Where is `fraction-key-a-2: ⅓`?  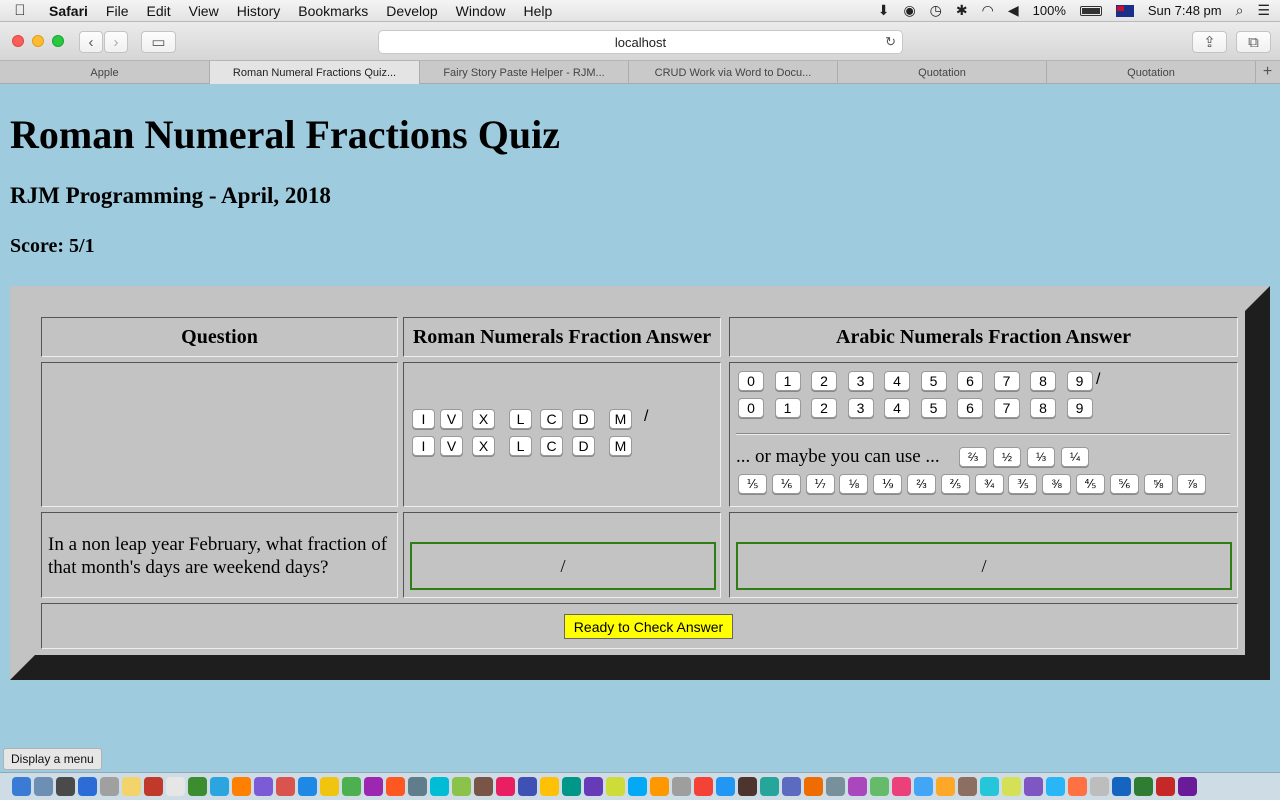
fraction-key-a-2: ⅓ is located at coordinates (1041, 457).